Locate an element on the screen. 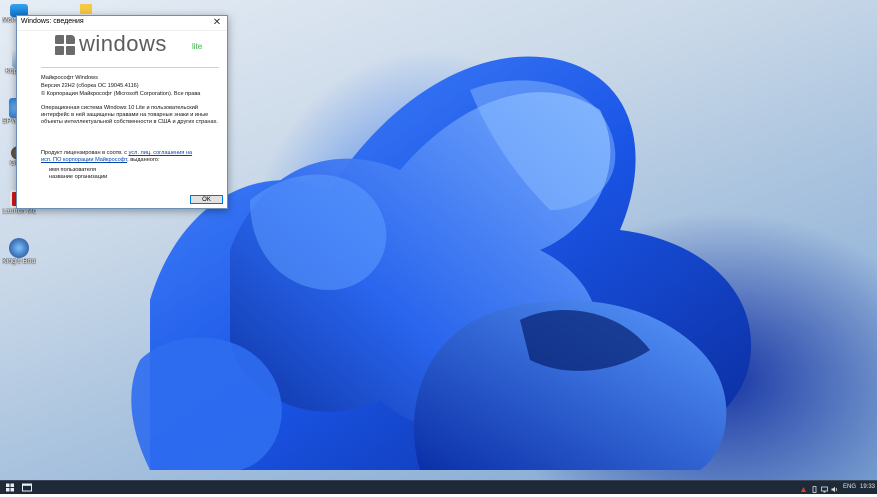 This screenshot has width=877, height=497. version-text: Версия 22H2 (сборка ОС 19045.4116) is located at coordinates (90, 86).